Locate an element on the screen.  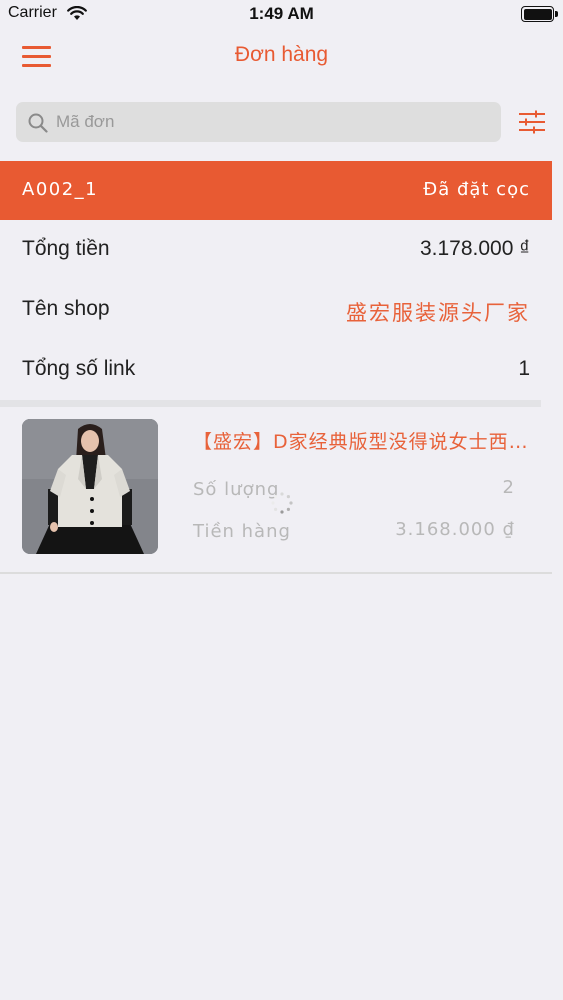
link-count-row: Tổng số link 1 is located at coordinates (276, 370).